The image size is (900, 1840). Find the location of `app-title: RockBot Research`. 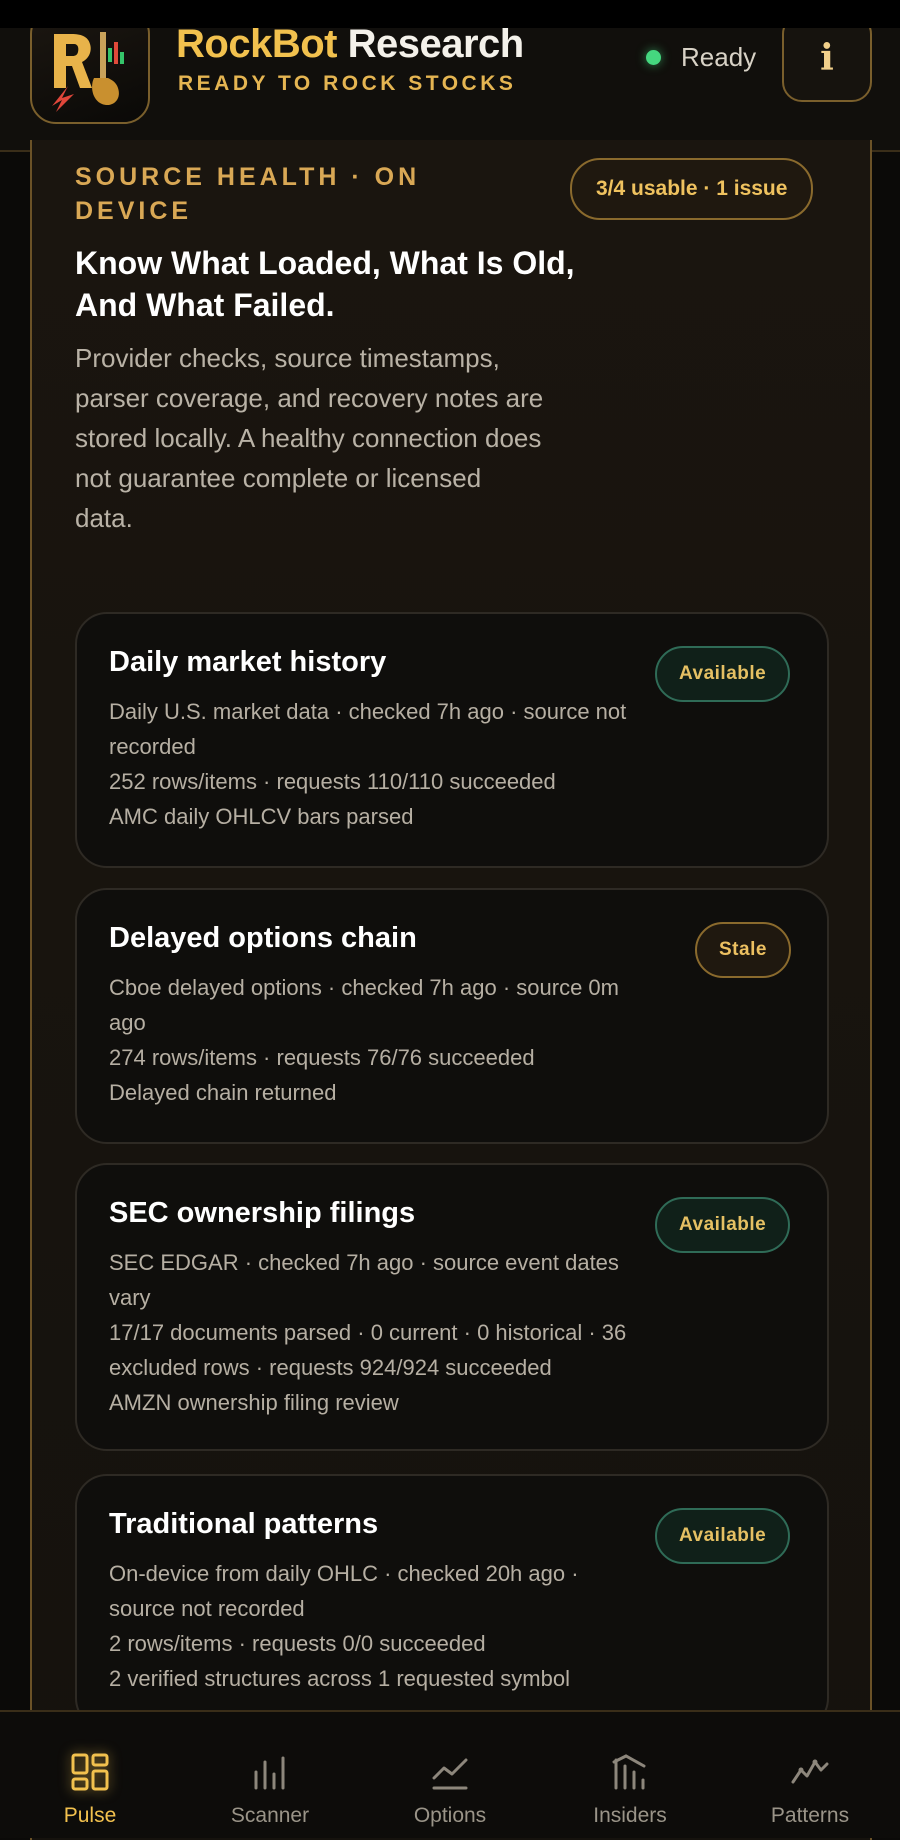

app-title: RockBot Research is located at coordinates (350, 47).